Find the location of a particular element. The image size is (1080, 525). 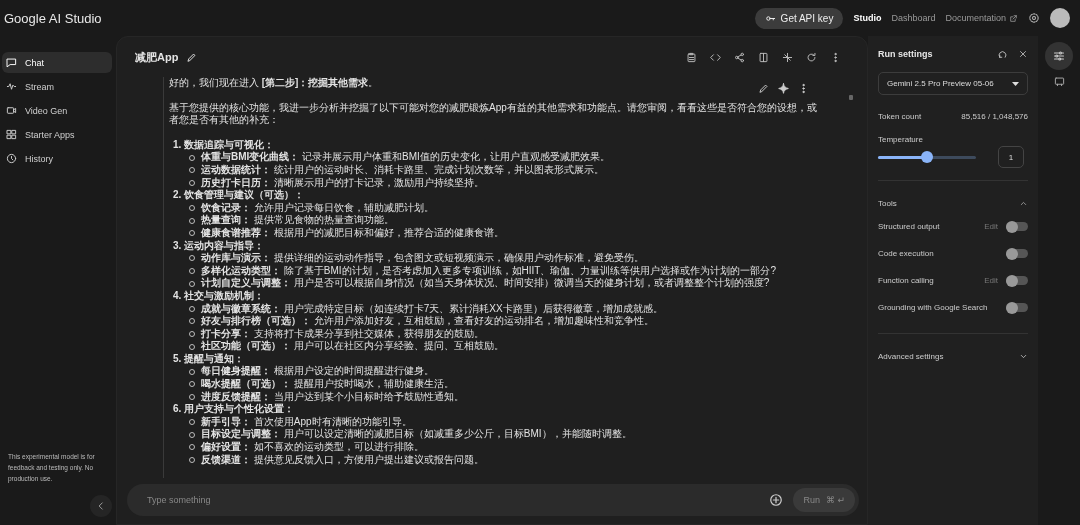

avatar is located at coordinates (1060, 18).